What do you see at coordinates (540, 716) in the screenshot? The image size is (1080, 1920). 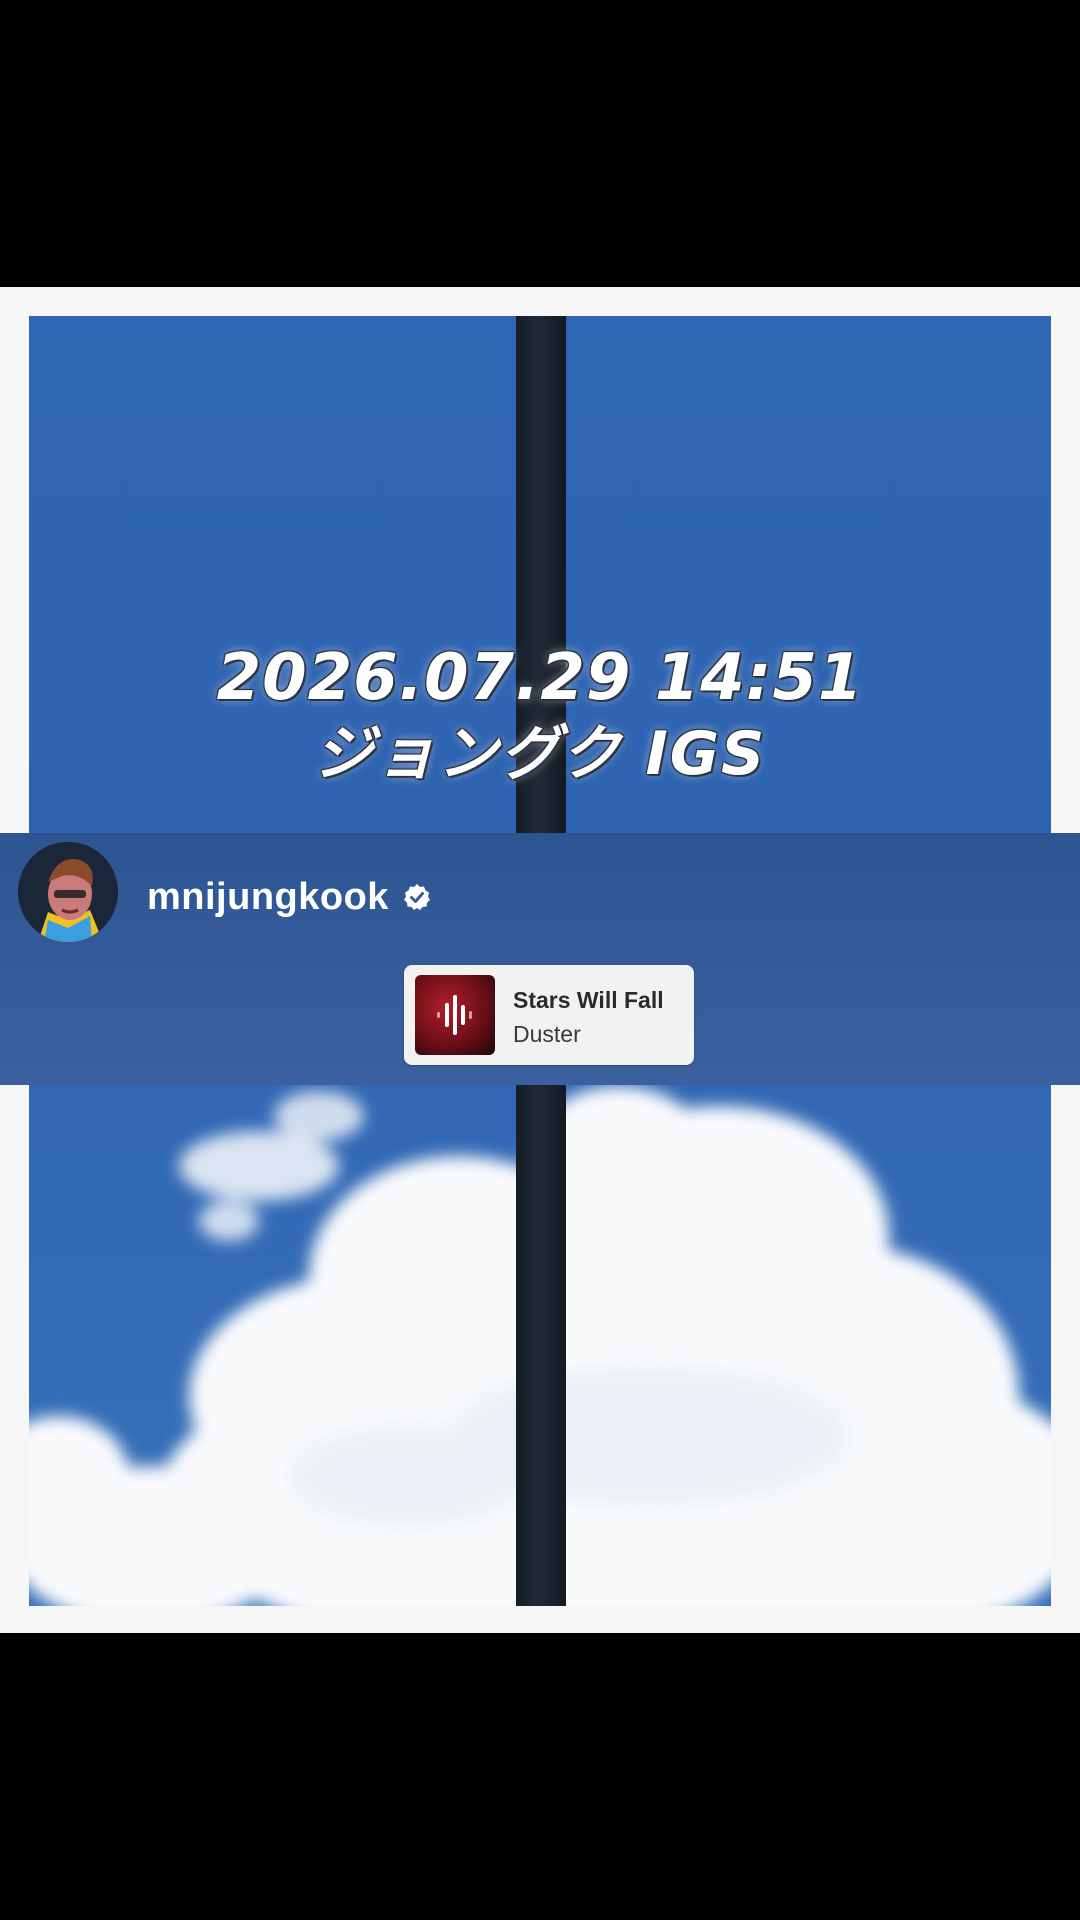 I see `caption-overlay: 2026.07.29 14:51 ジョングク IGS` at bounding box center [540, 716].